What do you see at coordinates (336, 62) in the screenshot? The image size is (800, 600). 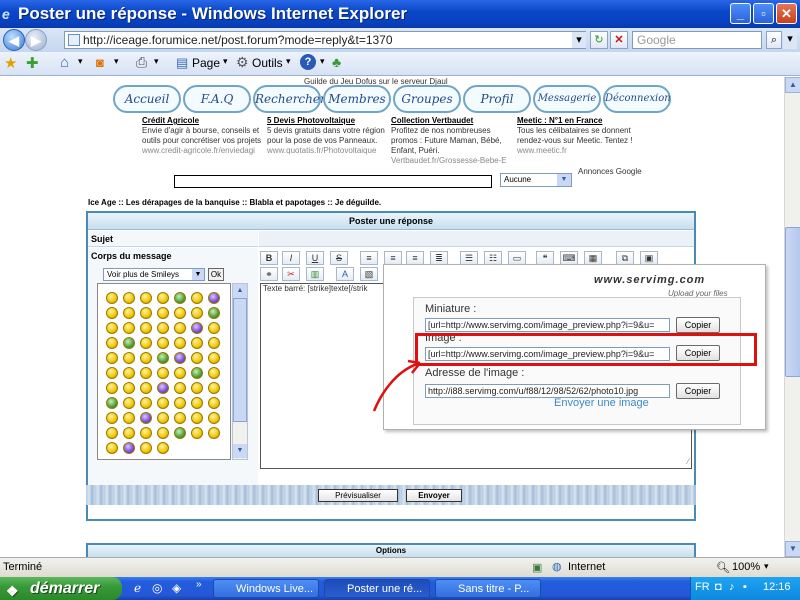 I see `messenger-icon: ♣` at bounding box center [336, 62].